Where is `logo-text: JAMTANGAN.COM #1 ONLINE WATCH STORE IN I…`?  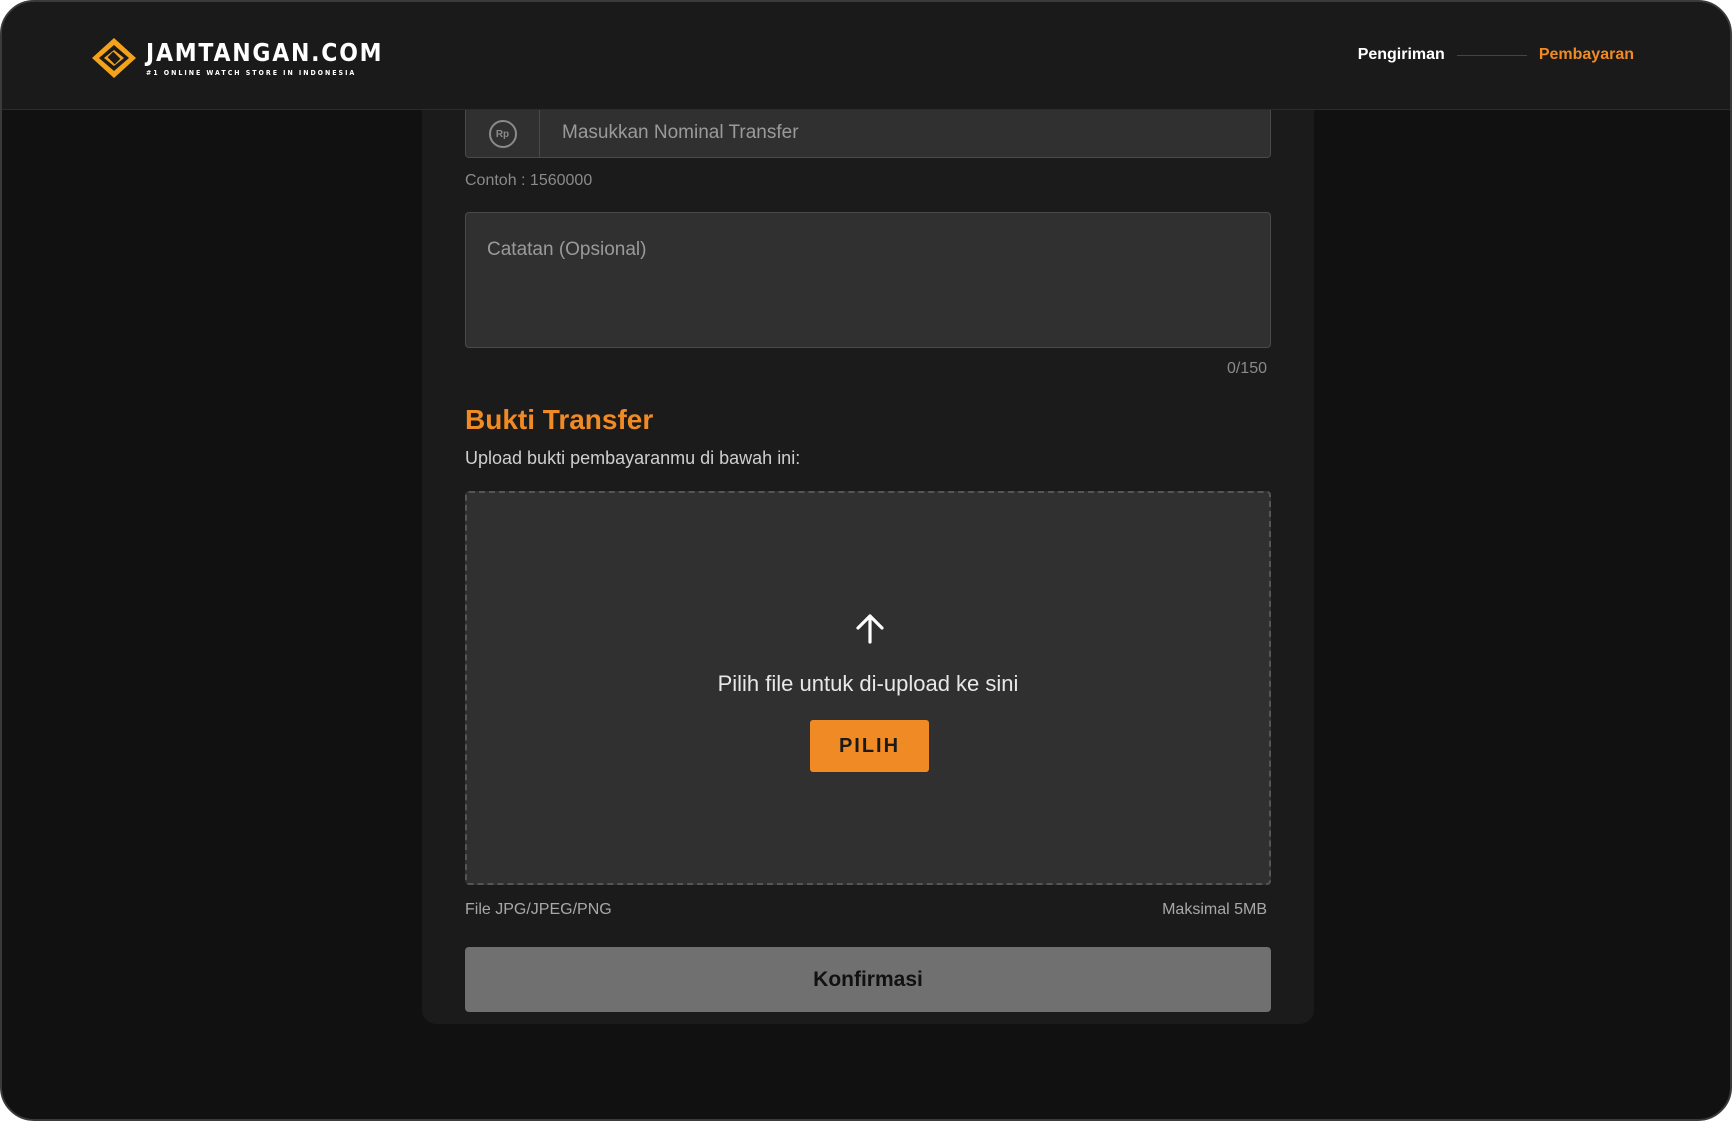 logo-text: JAMTANGAN.COM #1 ONLINE WATCH STORE IN I… is located at coordinates (281, 58).